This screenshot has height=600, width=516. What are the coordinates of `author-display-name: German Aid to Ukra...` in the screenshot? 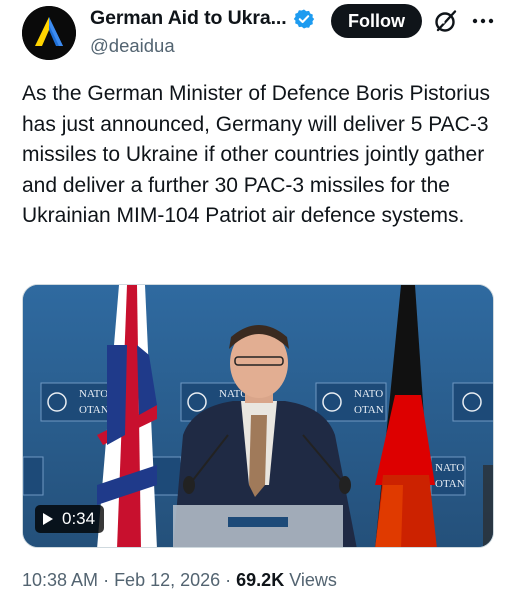 It's located at (188, 18).